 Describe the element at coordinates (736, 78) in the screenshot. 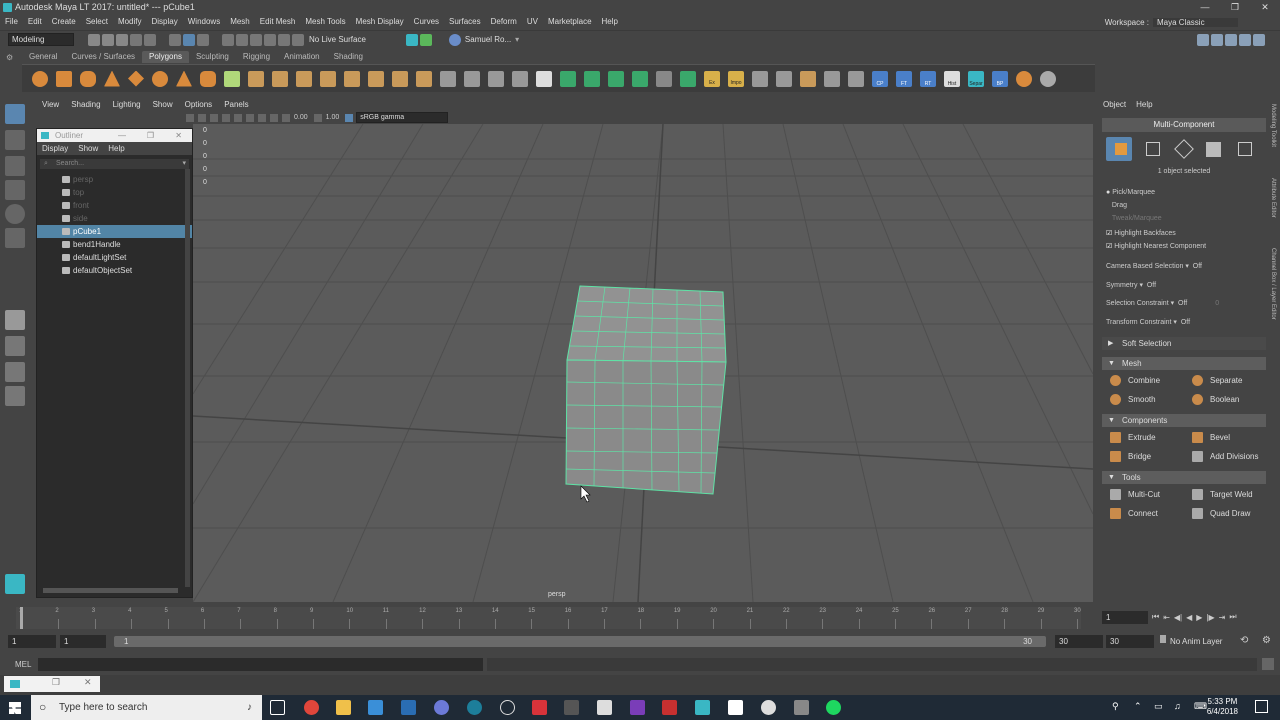

I see `import-shelf-icon: Impo` at that location.